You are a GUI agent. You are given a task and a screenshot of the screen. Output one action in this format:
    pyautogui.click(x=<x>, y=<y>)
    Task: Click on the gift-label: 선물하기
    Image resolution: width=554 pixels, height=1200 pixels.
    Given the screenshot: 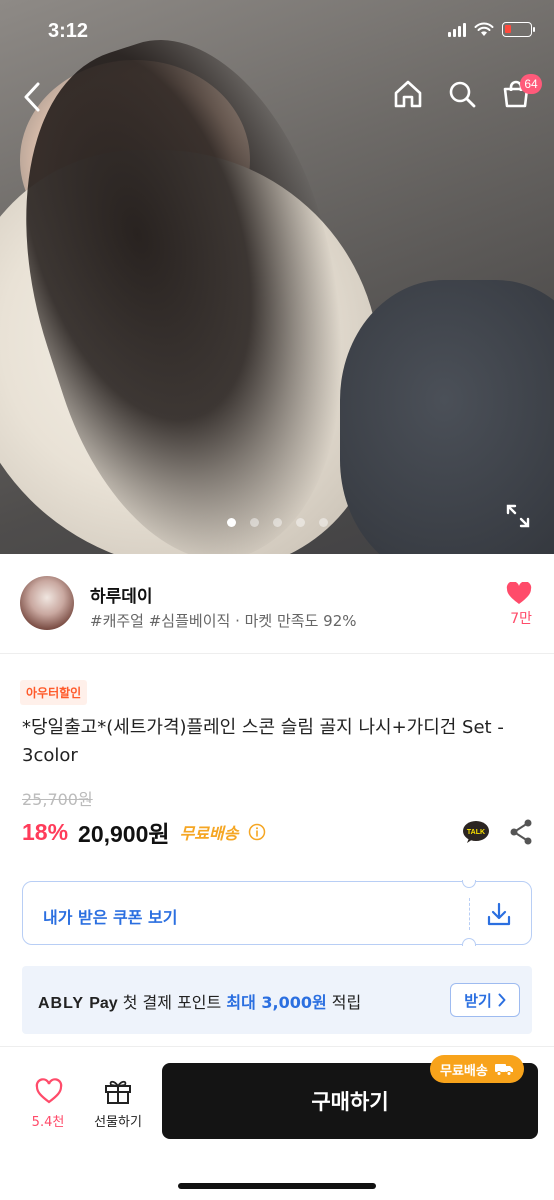 What is the action you would take?
    pyautogui.click(x=118, y=1120)
    